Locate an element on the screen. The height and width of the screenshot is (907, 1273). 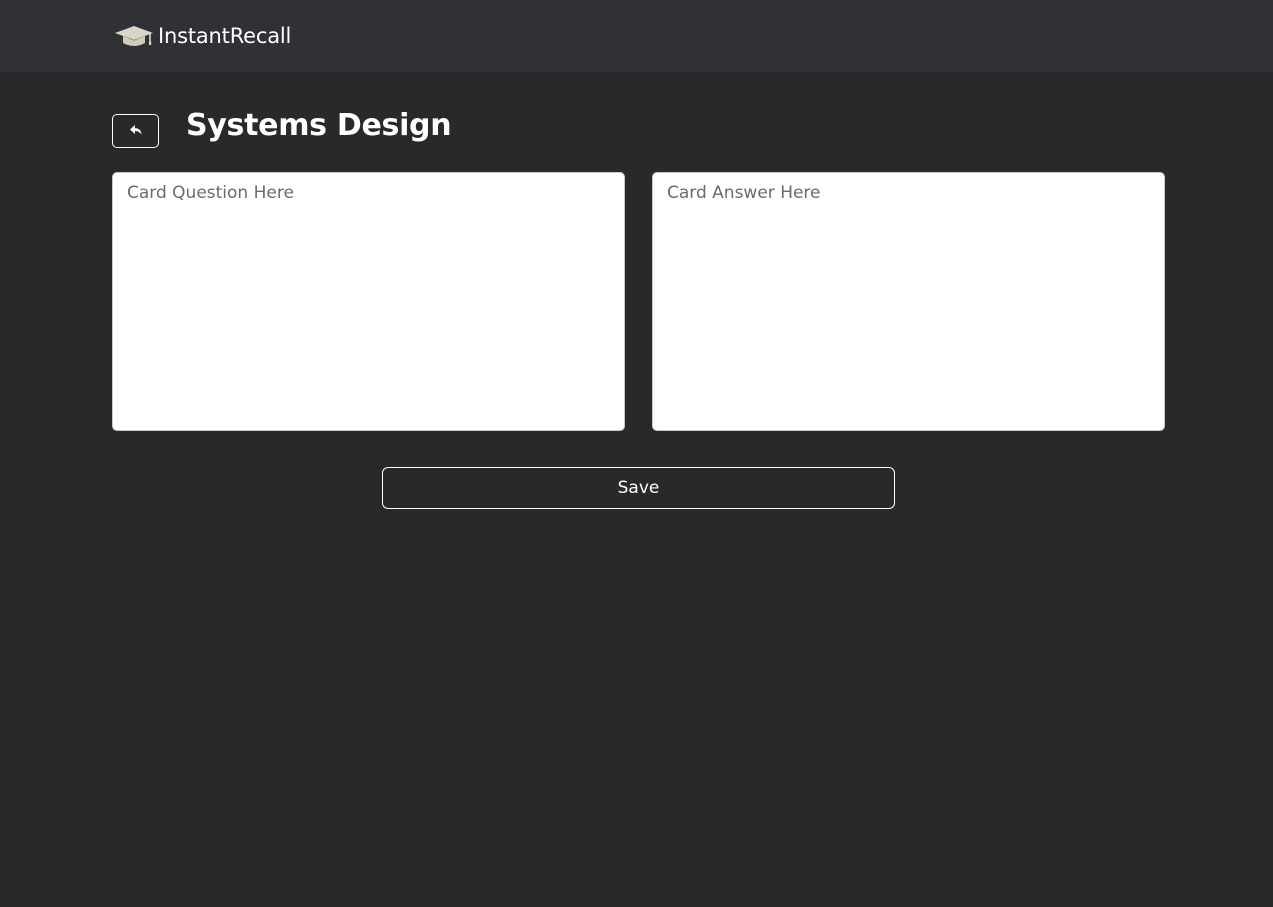
back-button is located at coordinates (135, 131).